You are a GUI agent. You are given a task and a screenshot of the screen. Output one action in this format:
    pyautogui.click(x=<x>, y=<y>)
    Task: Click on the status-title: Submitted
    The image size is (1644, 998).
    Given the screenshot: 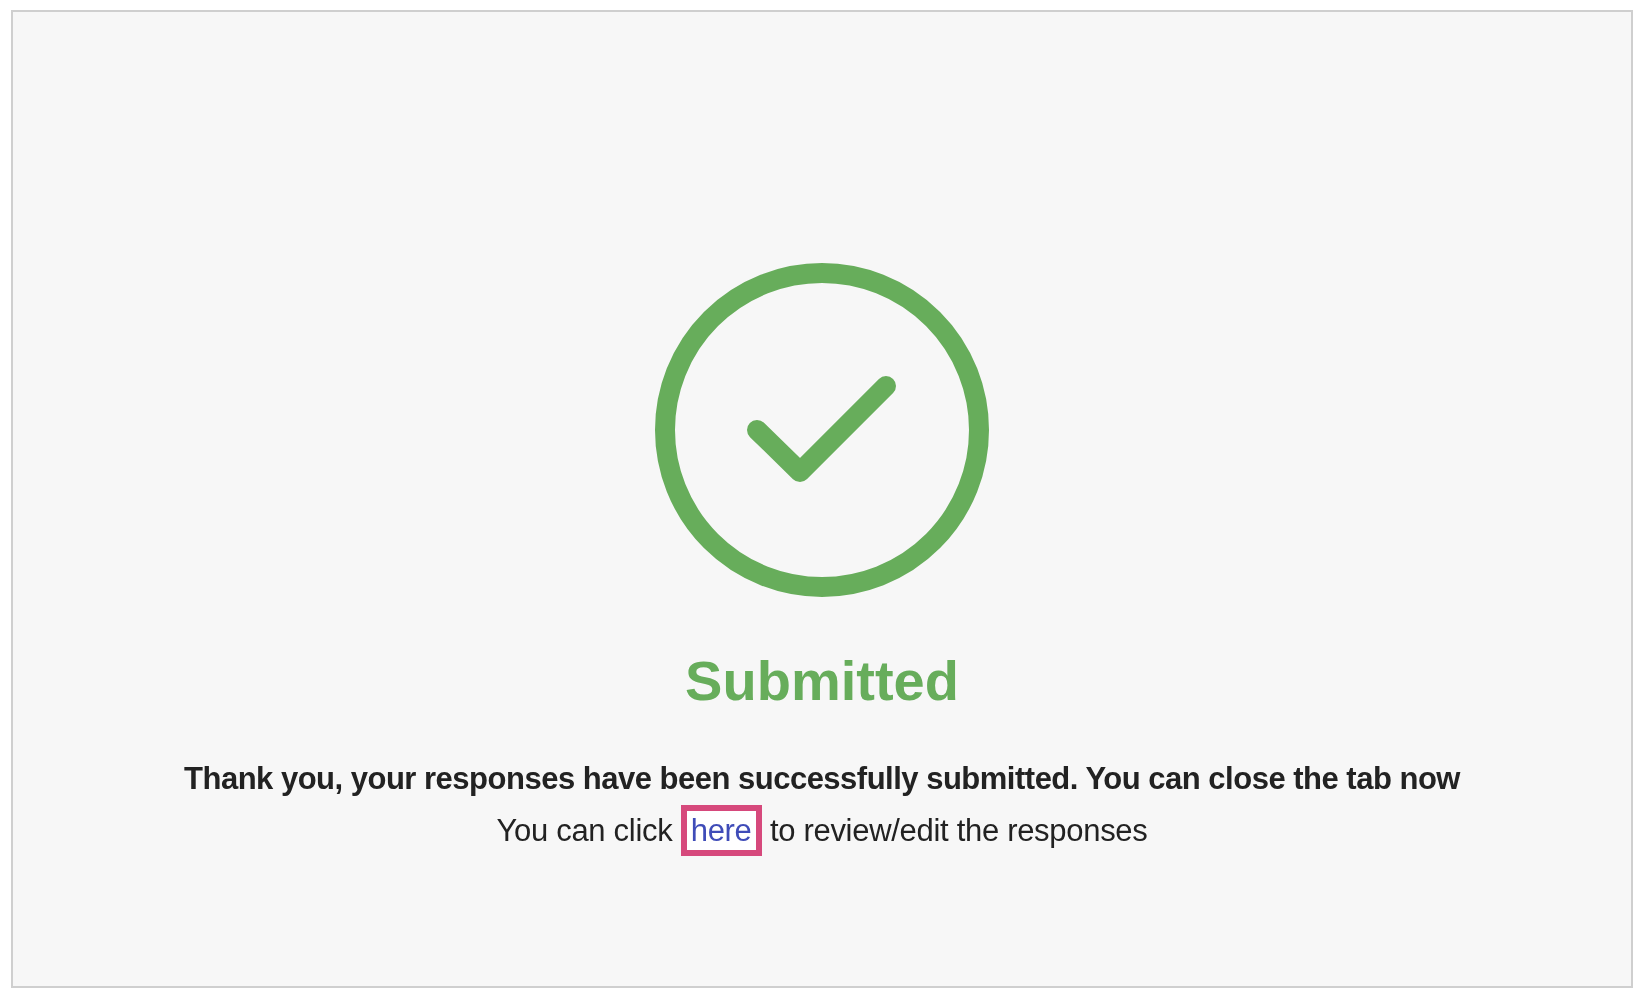 What is the action you would take?
    pyautogui.click(x=822, y=681)
    